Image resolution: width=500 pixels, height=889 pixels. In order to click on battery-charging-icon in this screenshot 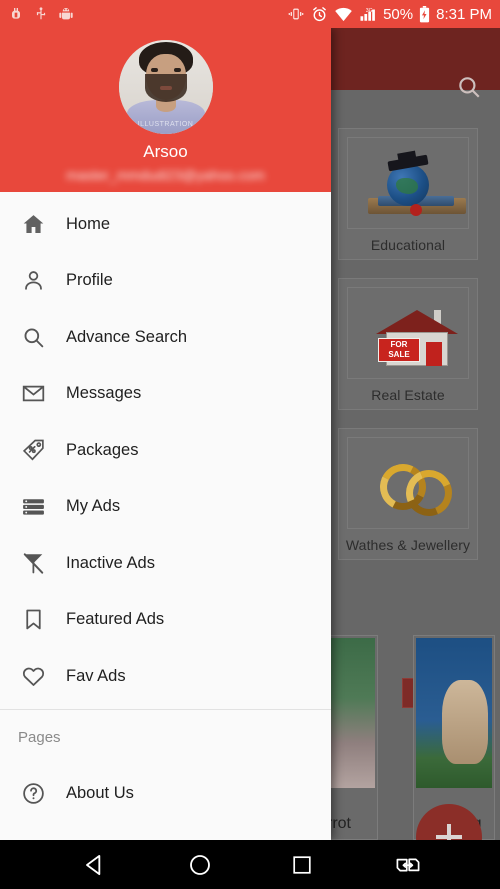, I will do `click(425, 13)`.